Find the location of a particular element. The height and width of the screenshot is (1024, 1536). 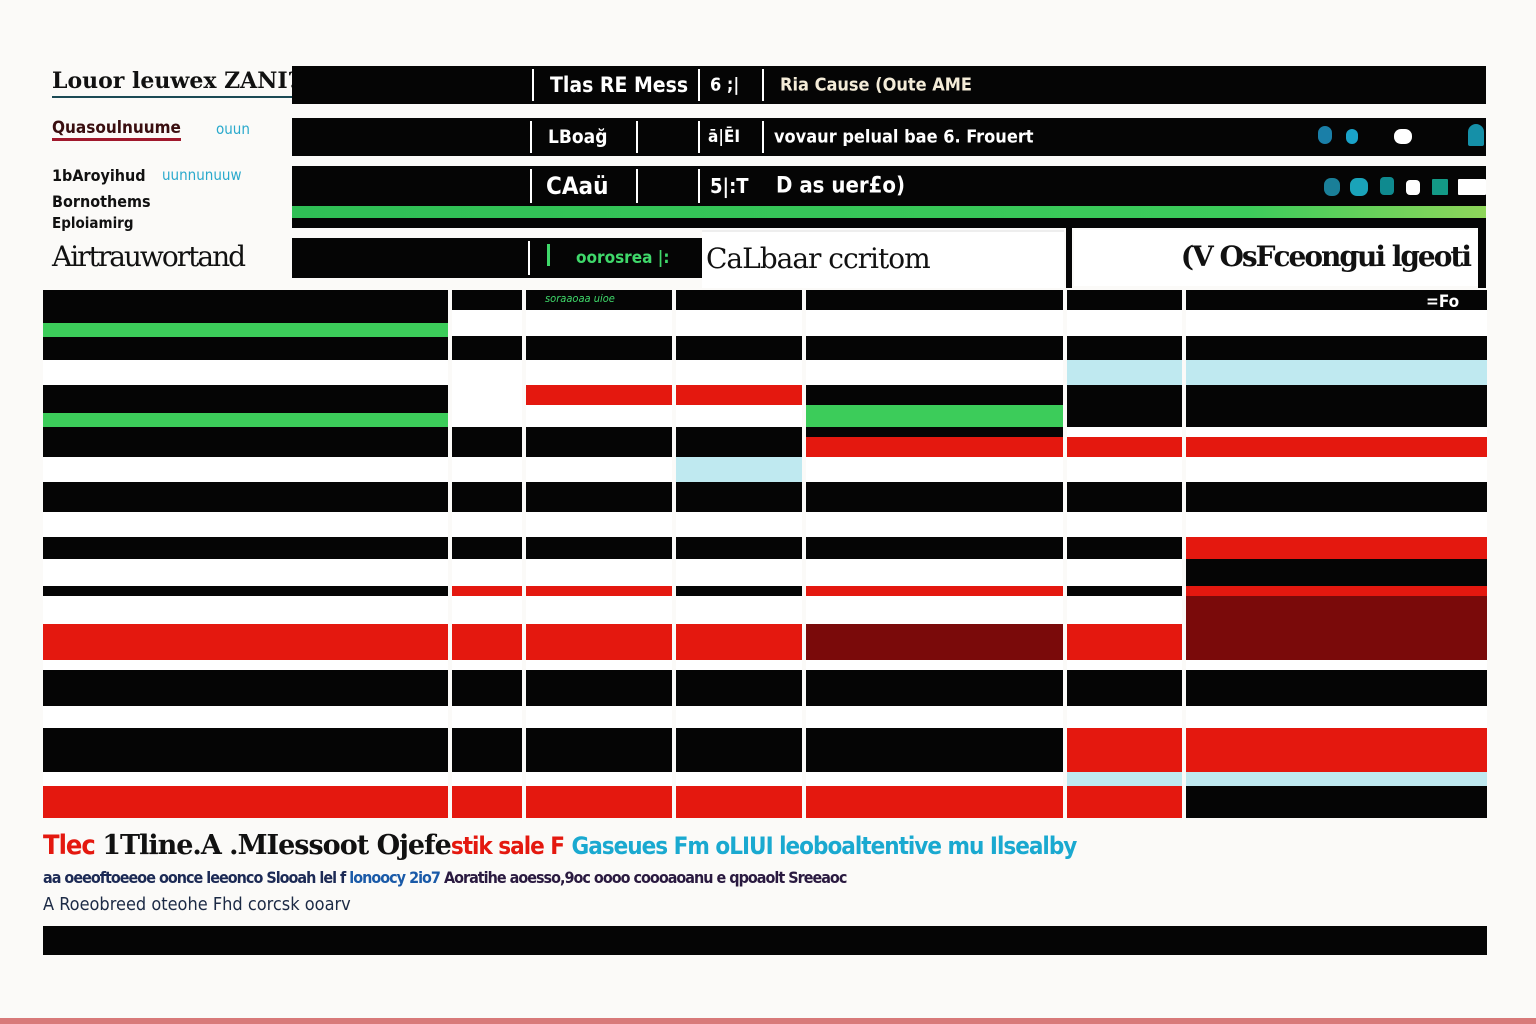

header-row-3: CAaü 5|:T D as uer£o) is located at coordinates (889, 186).